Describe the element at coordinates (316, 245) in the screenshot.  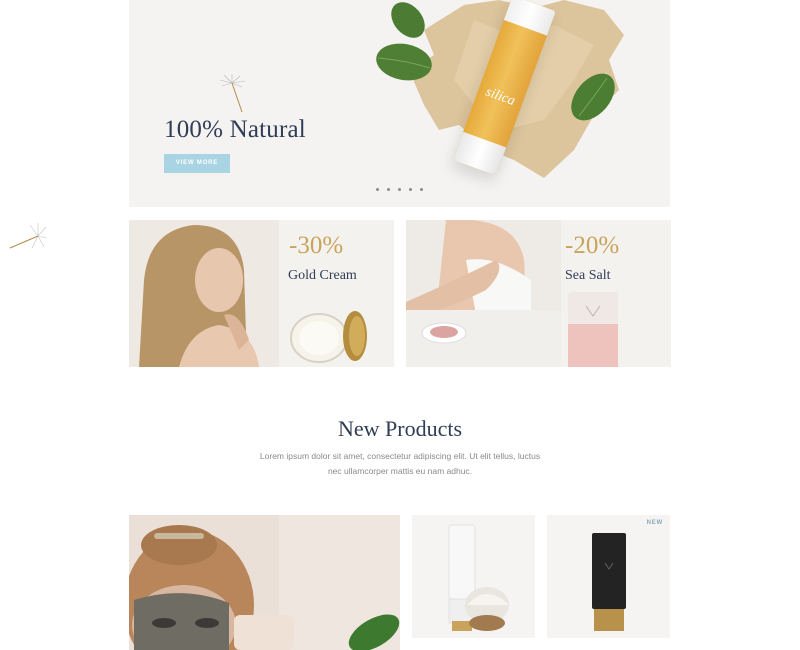
I see `promo-discount: -30%` at that location.